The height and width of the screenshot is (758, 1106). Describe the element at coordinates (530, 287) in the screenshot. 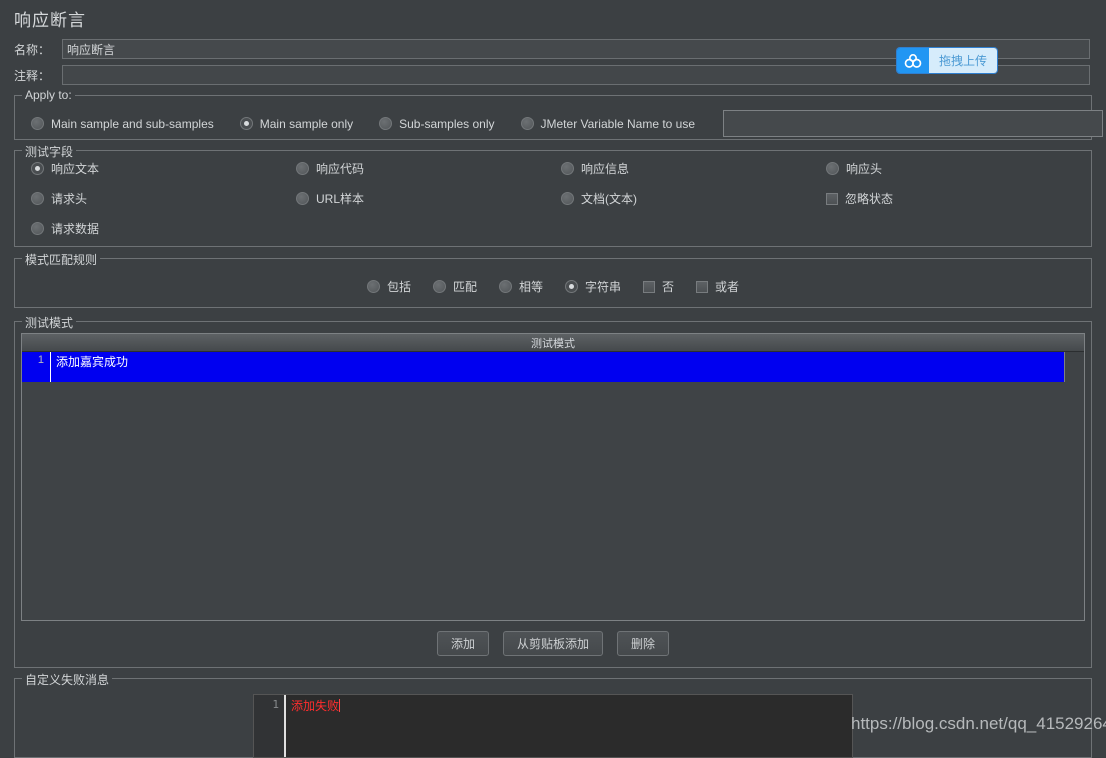

I see `match-rule-label: 相等` at that location.